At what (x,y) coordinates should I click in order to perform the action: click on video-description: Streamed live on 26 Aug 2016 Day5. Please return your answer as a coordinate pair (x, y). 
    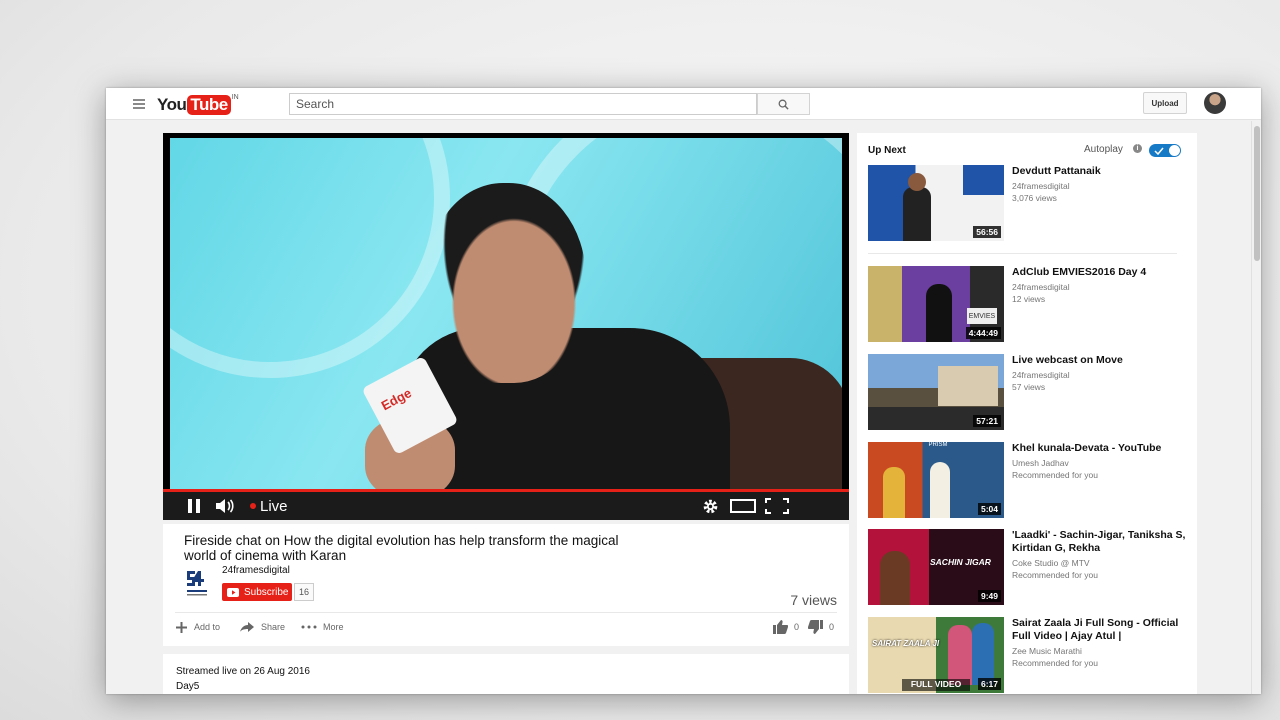
    Looking at the image, I should click on (506, 674).